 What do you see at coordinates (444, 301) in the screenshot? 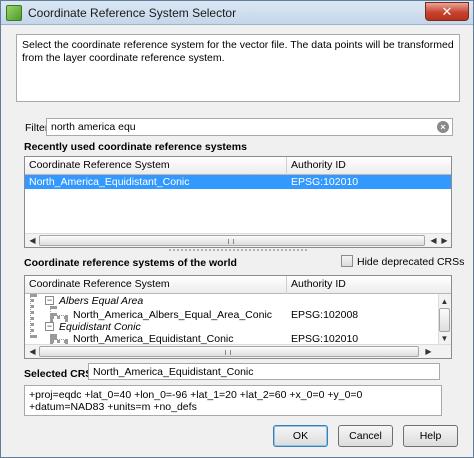
I see `scroll-up-icon: ▲` at bounding box center [444, 301].